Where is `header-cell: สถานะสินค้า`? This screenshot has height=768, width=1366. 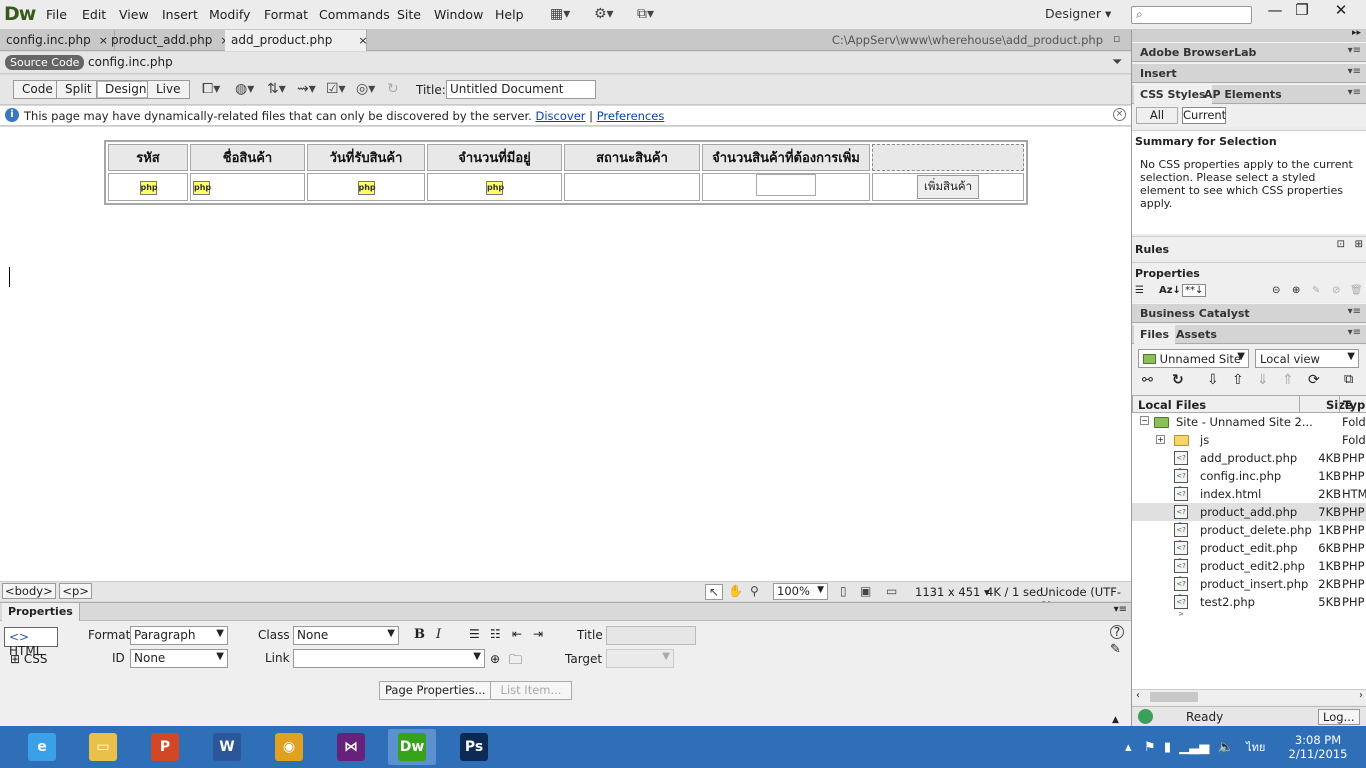 header-cell: สถานะสินค้า is located at coordinates (632, 157).